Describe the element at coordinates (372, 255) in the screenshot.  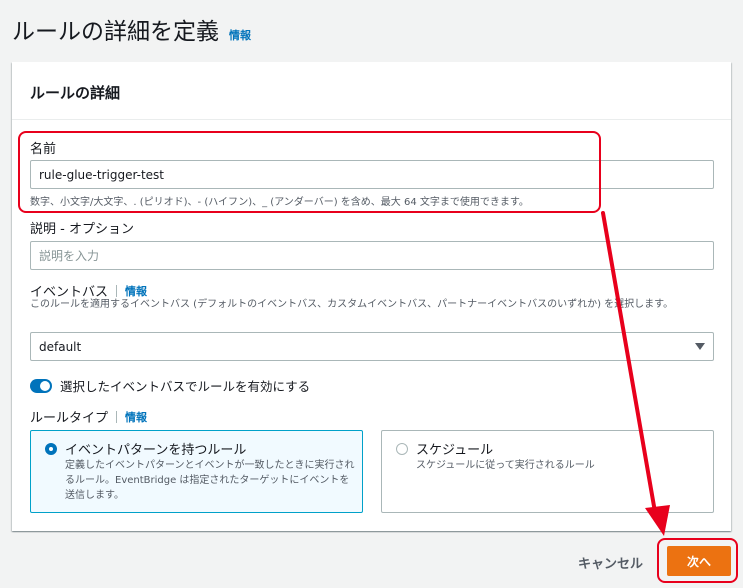
I see `description-input` at that location.